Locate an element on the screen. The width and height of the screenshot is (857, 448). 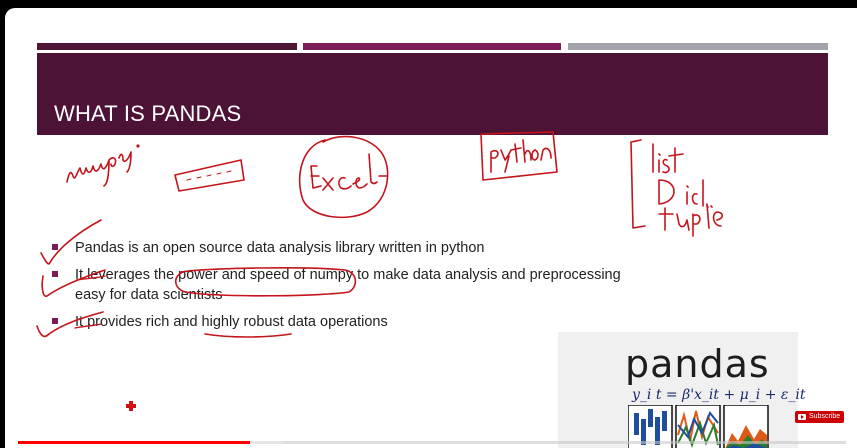
annotation-python-text is located at coordinates (521, 156).